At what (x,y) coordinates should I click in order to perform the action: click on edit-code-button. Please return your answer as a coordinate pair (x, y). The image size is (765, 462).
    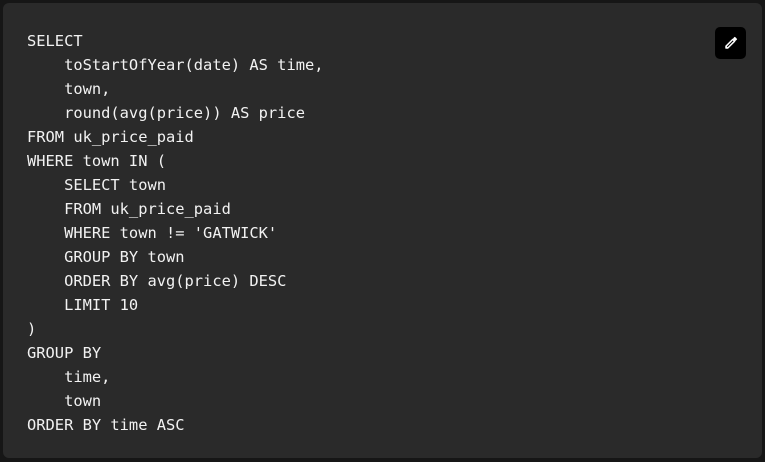
    Looking at the image, I should click on (730, 43).